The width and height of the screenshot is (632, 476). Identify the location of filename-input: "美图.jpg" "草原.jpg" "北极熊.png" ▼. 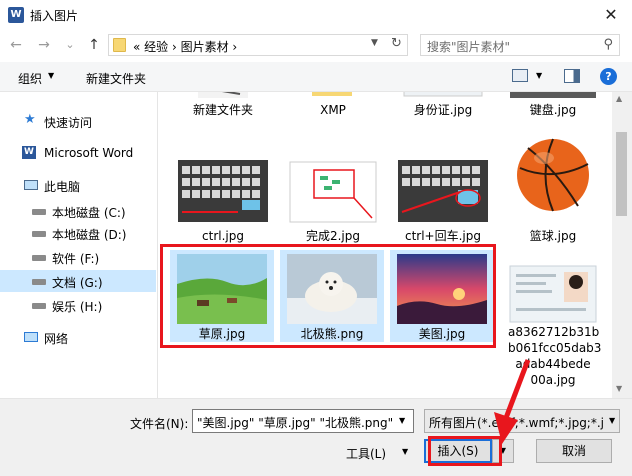
(303, 421).